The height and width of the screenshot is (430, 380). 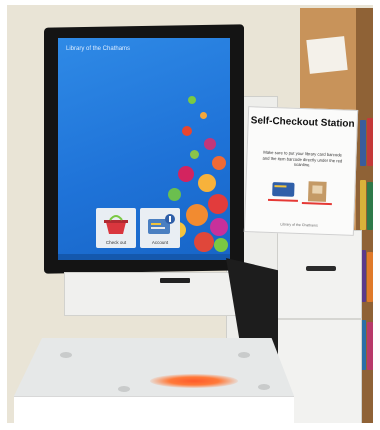 I want to click on sign-footer: Library of the Chathams, so click(x=299, y=225).